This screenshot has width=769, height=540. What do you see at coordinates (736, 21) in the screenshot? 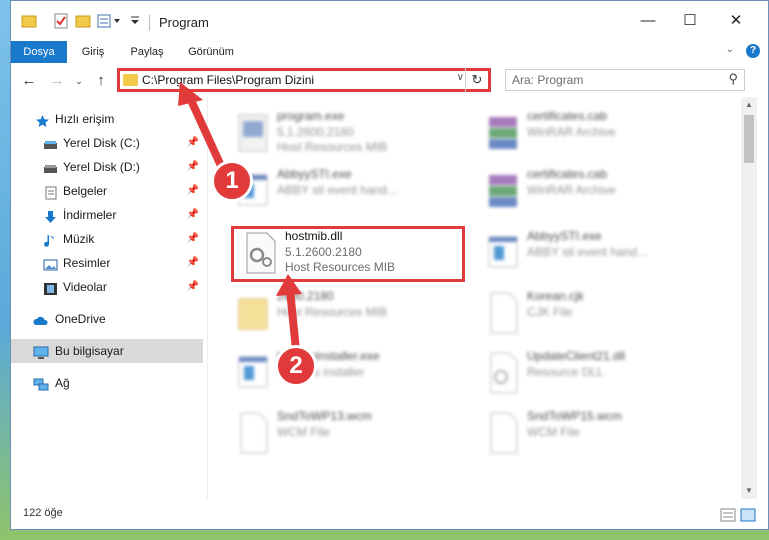
I see `close-button: ✕` at bounding box center [736, 21].